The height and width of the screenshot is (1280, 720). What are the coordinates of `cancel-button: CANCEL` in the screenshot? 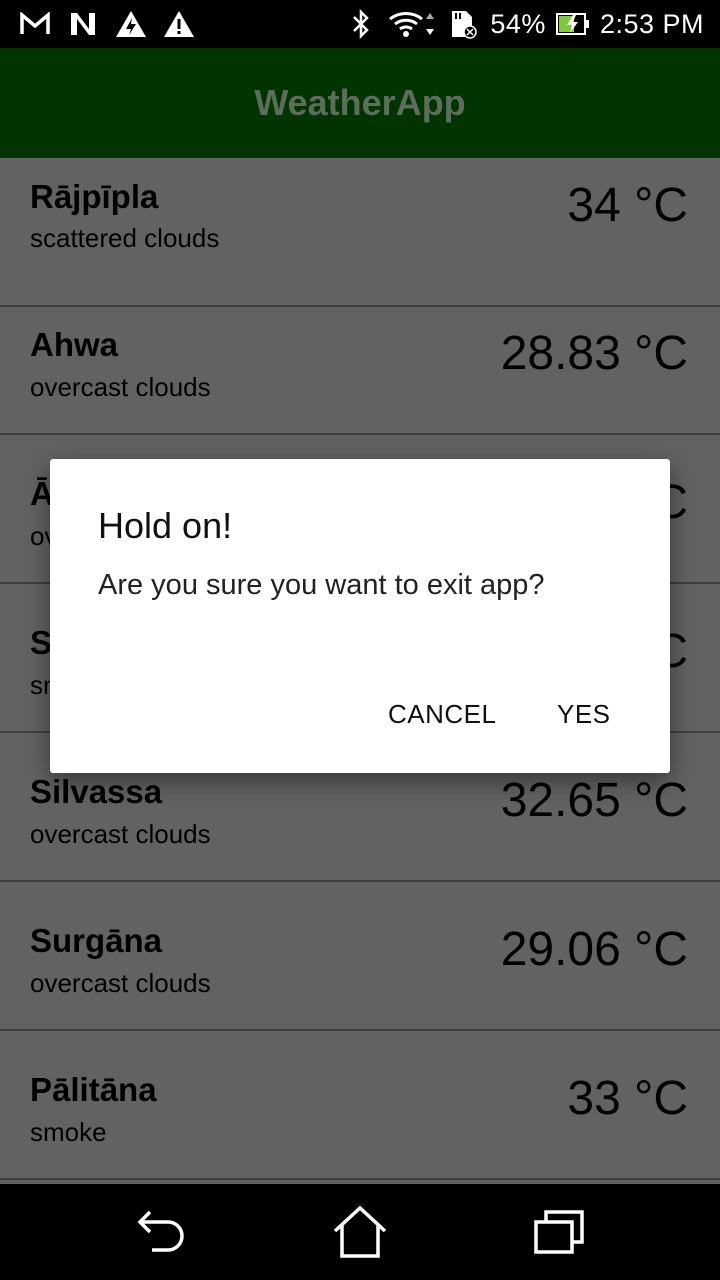 It's located at (442, 714).